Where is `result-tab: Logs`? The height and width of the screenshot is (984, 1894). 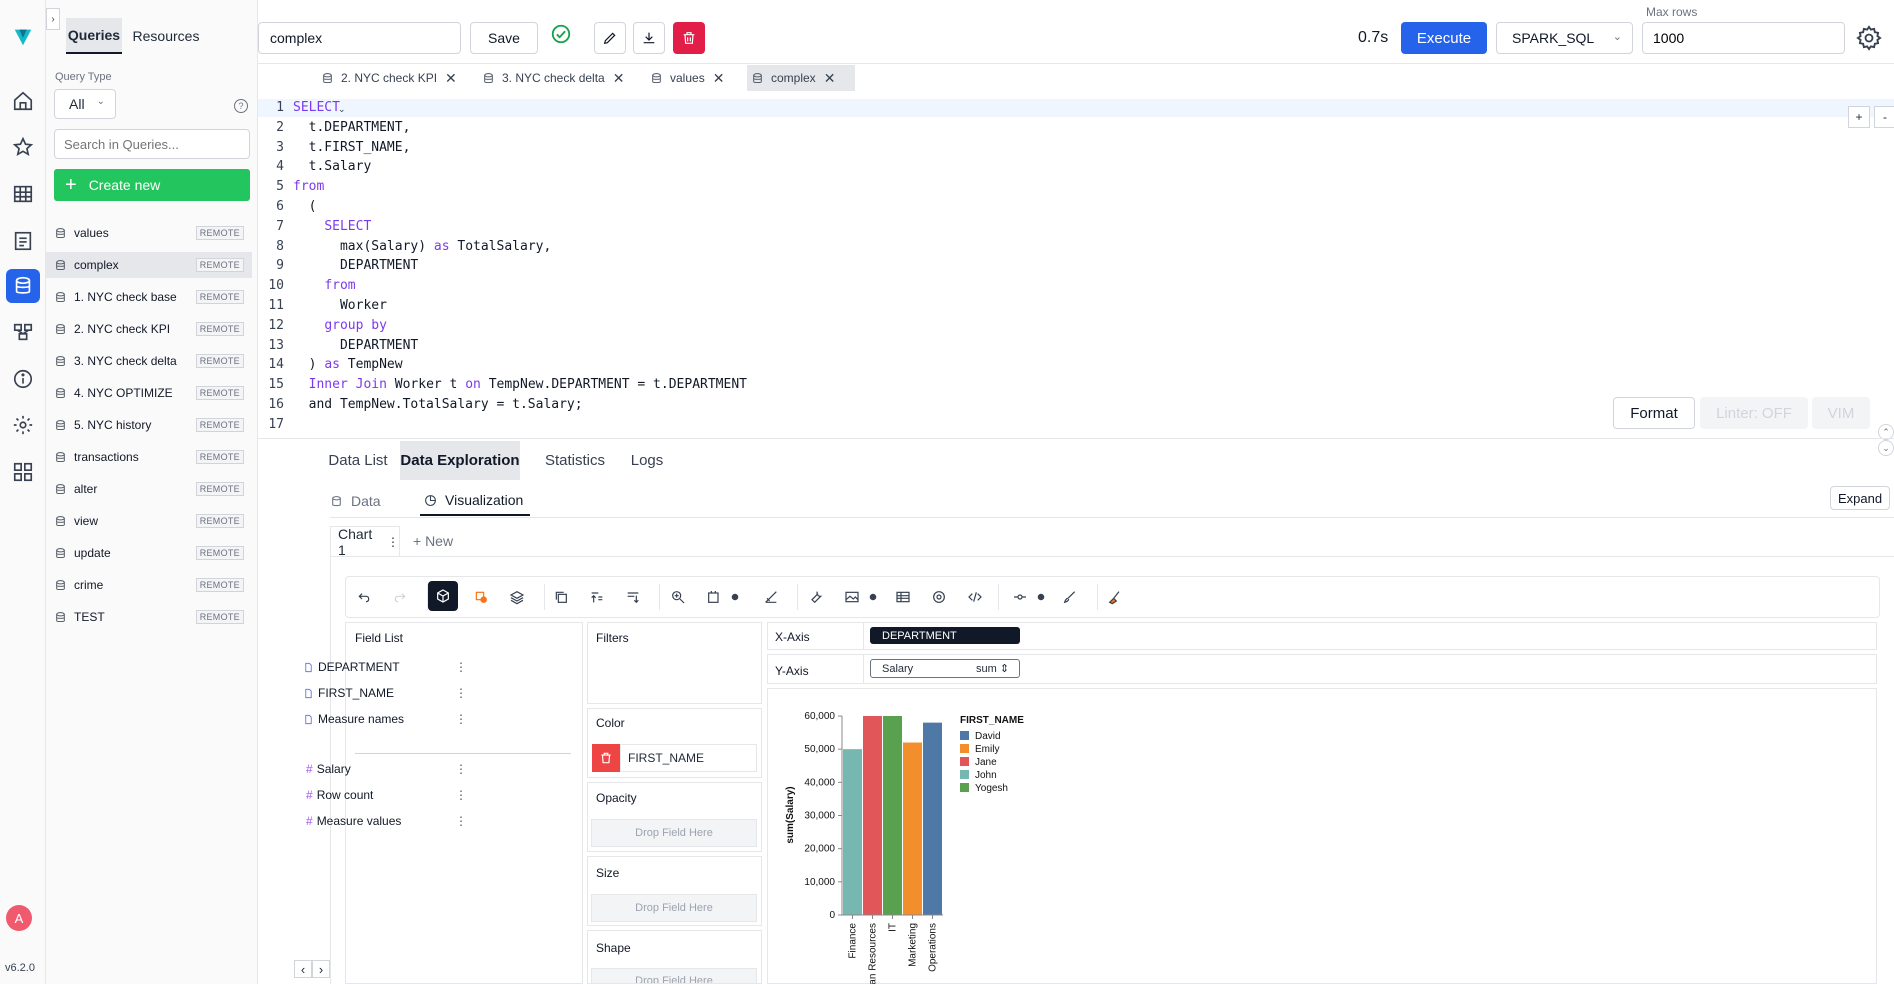 result-tab: Logs is located at coordinates (647, 460).